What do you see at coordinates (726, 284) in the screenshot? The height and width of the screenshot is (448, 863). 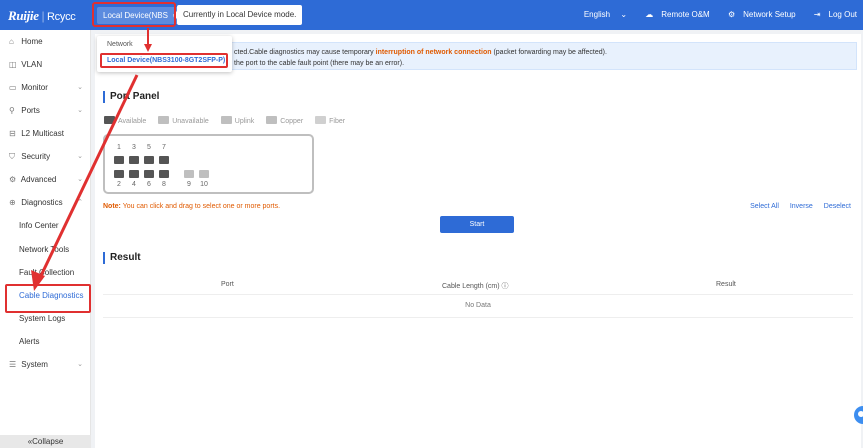 I see `column-result: Result` at bounding box center [726, 284].